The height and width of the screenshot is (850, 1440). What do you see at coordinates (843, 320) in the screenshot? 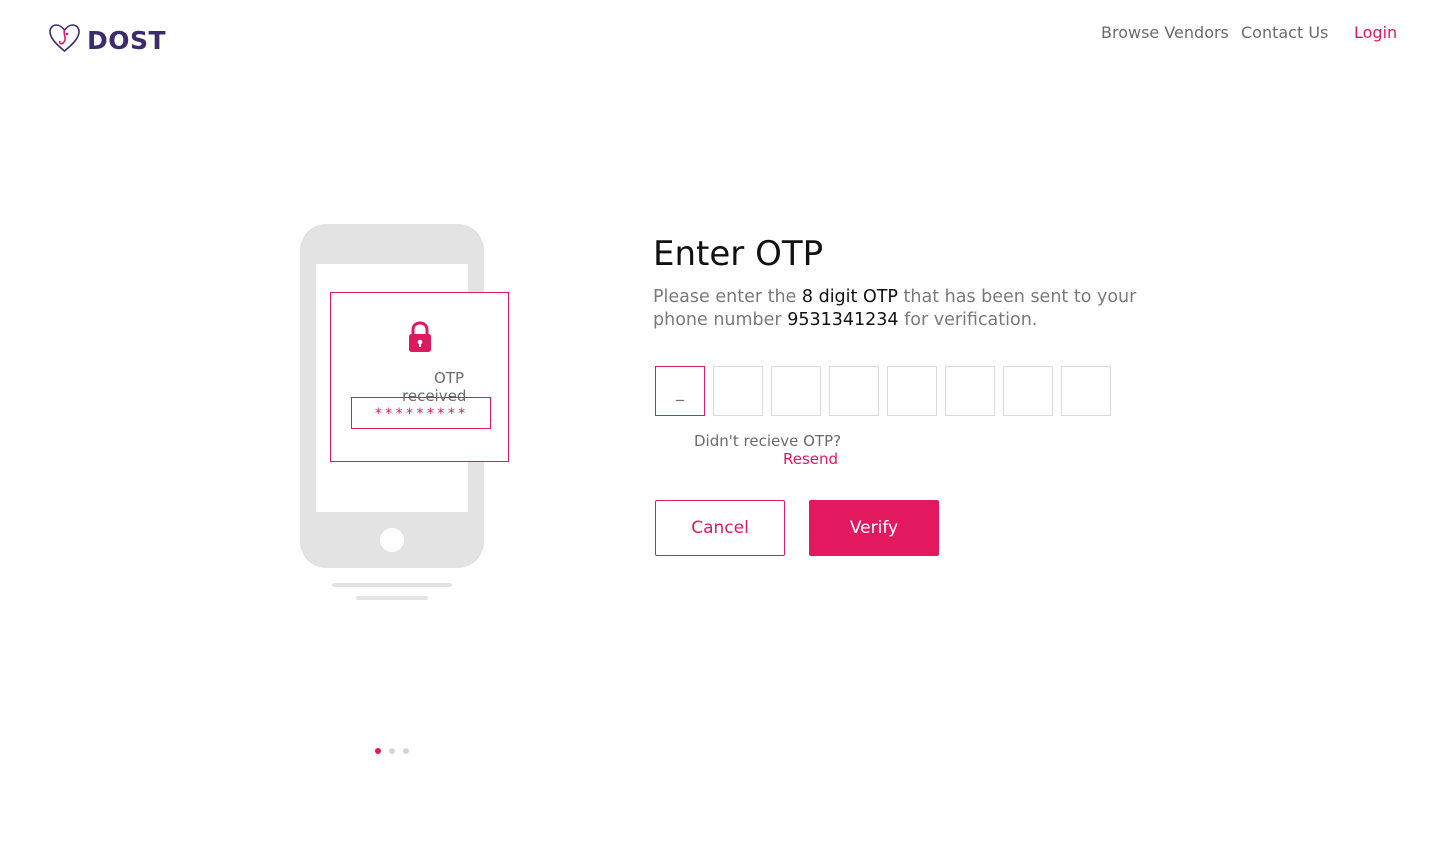
I see `desc-phone-number: 9531341234` at bounding box center [843, 320].